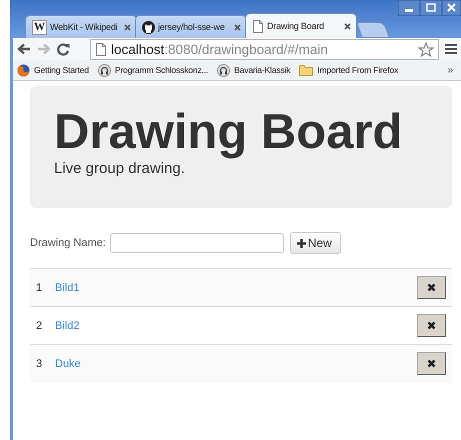  What do you see at coordinates (81, 26) in the screenshot?
I see `browser-tab: W WebKit - Wikipedi` at bounding box center [81, 26].